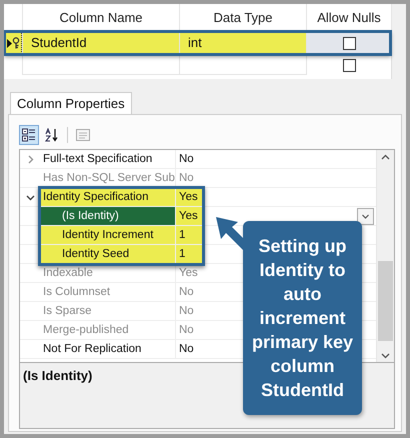 Image resolution: width=410 pixels, height=438 pixels. I want to click on chevron-right-icon, so click(30, 159).